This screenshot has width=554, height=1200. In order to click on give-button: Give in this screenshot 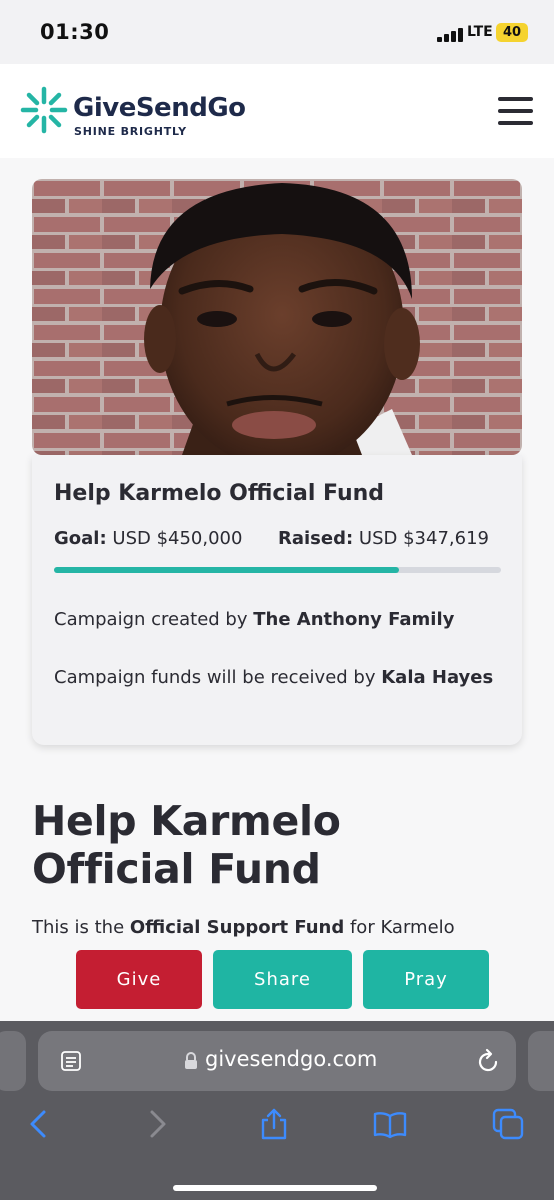, I will do `click(139, 979)`.